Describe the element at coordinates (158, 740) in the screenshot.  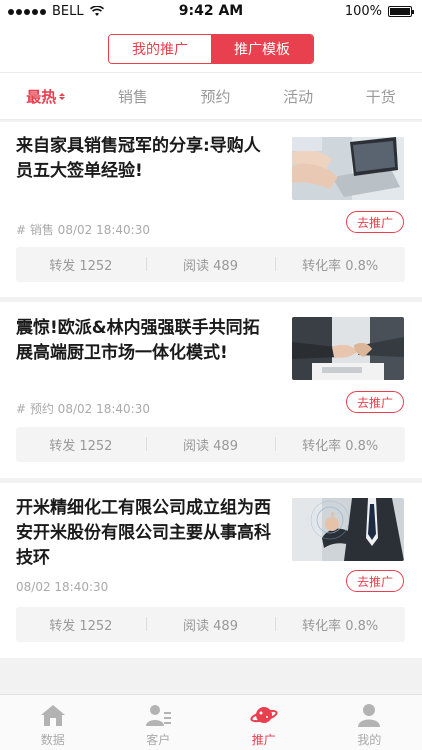
I see `tab-label: 客户` at that location.